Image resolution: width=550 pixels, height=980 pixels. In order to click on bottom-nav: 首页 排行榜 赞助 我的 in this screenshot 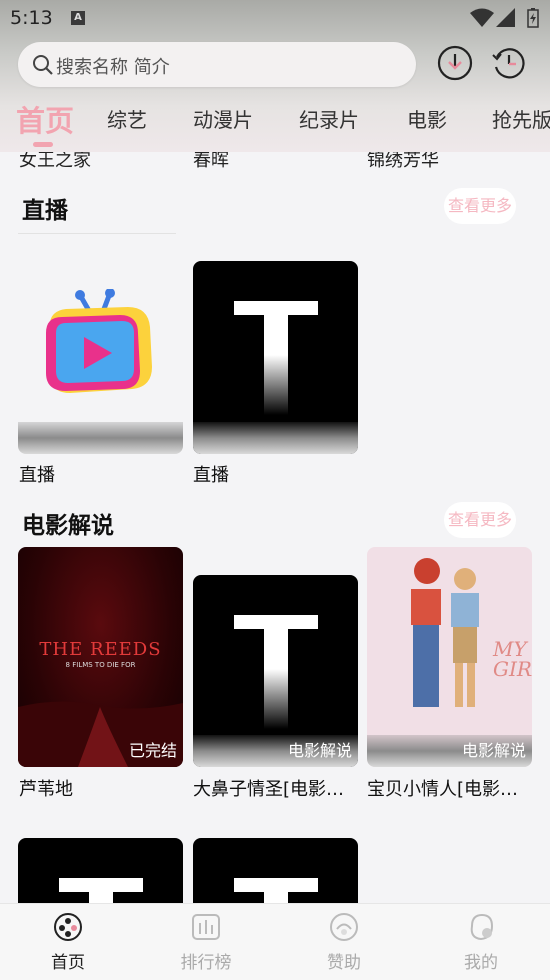, I will do `click(275, 941)`.